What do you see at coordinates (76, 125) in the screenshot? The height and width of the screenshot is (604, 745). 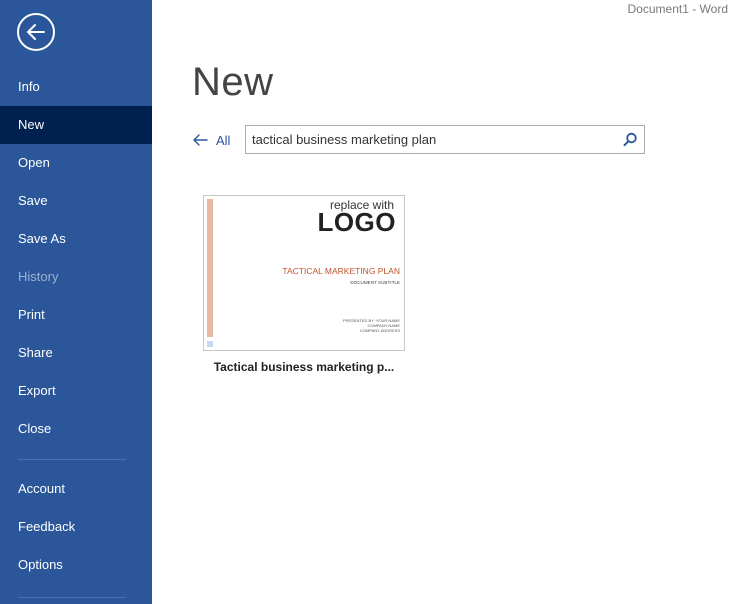 I see `nav-new: New` at bounding box center [76, 125].